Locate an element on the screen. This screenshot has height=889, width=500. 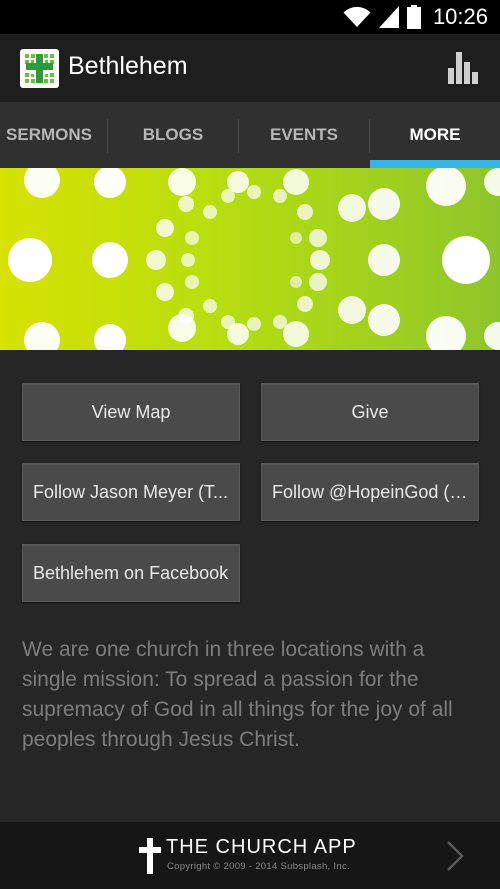
facebook-label: Bethlehem on Facebook is located at coordinates (131, 572).